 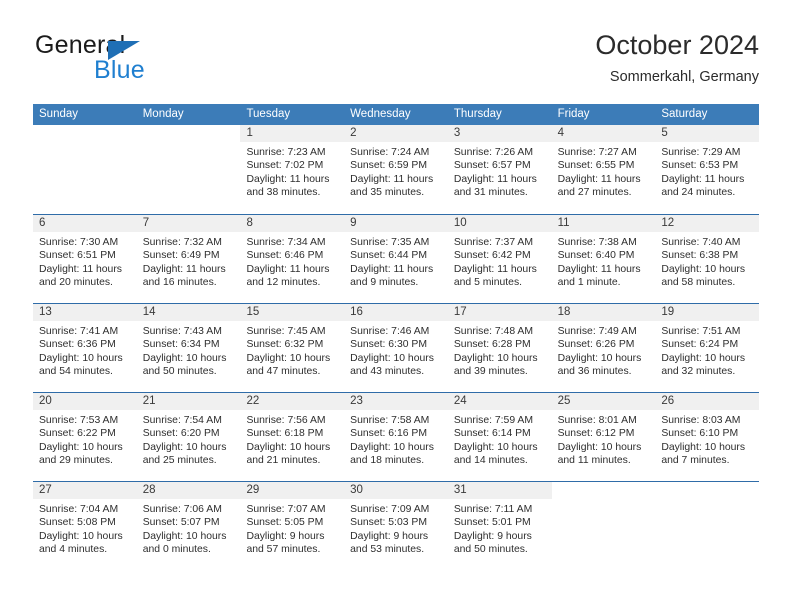 What do you see at coordinates (492, 523) in the screenshot?
I see `sunset-text: Sunset: 5:01 PM` at bounding box center [492, 523].